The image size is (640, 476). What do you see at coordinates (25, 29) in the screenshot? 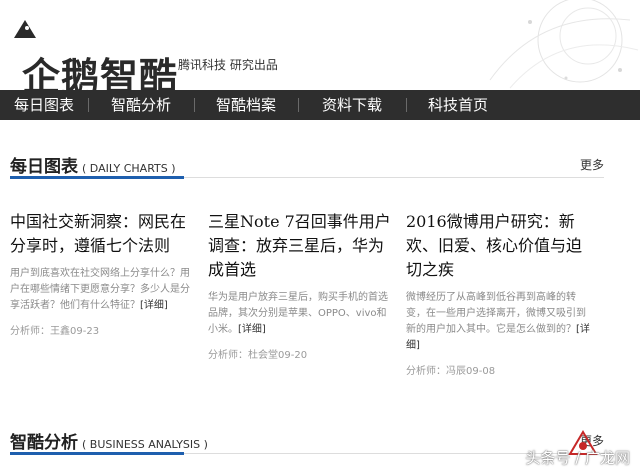
I see `penguin-icon` at bounding box center [25, 29].